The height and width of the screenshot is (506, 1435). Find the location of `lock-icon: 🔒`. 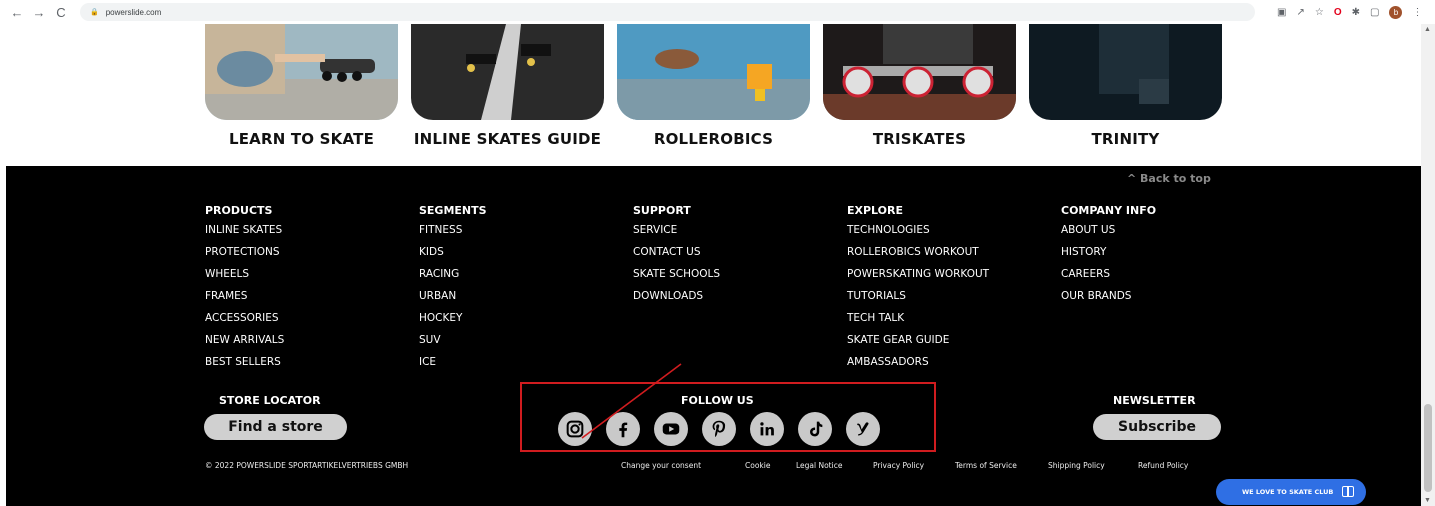

lock-icon: 🔒 is located at coordinates (94, 12).